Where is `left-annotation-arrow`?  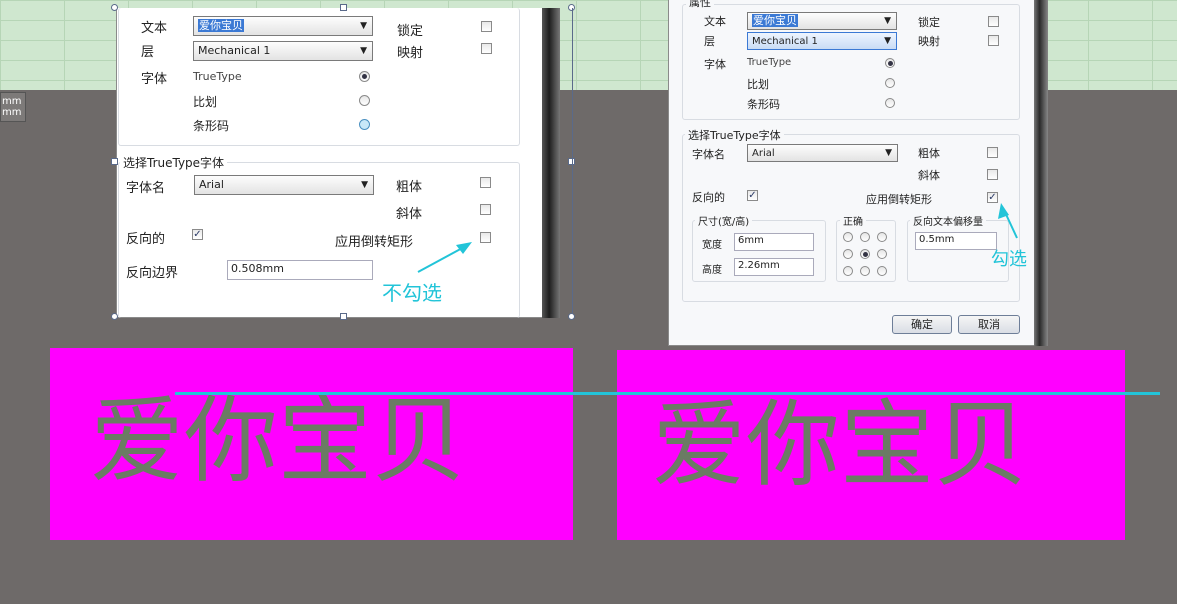
left-annotation-arrow is located at coordinates (442, 259).